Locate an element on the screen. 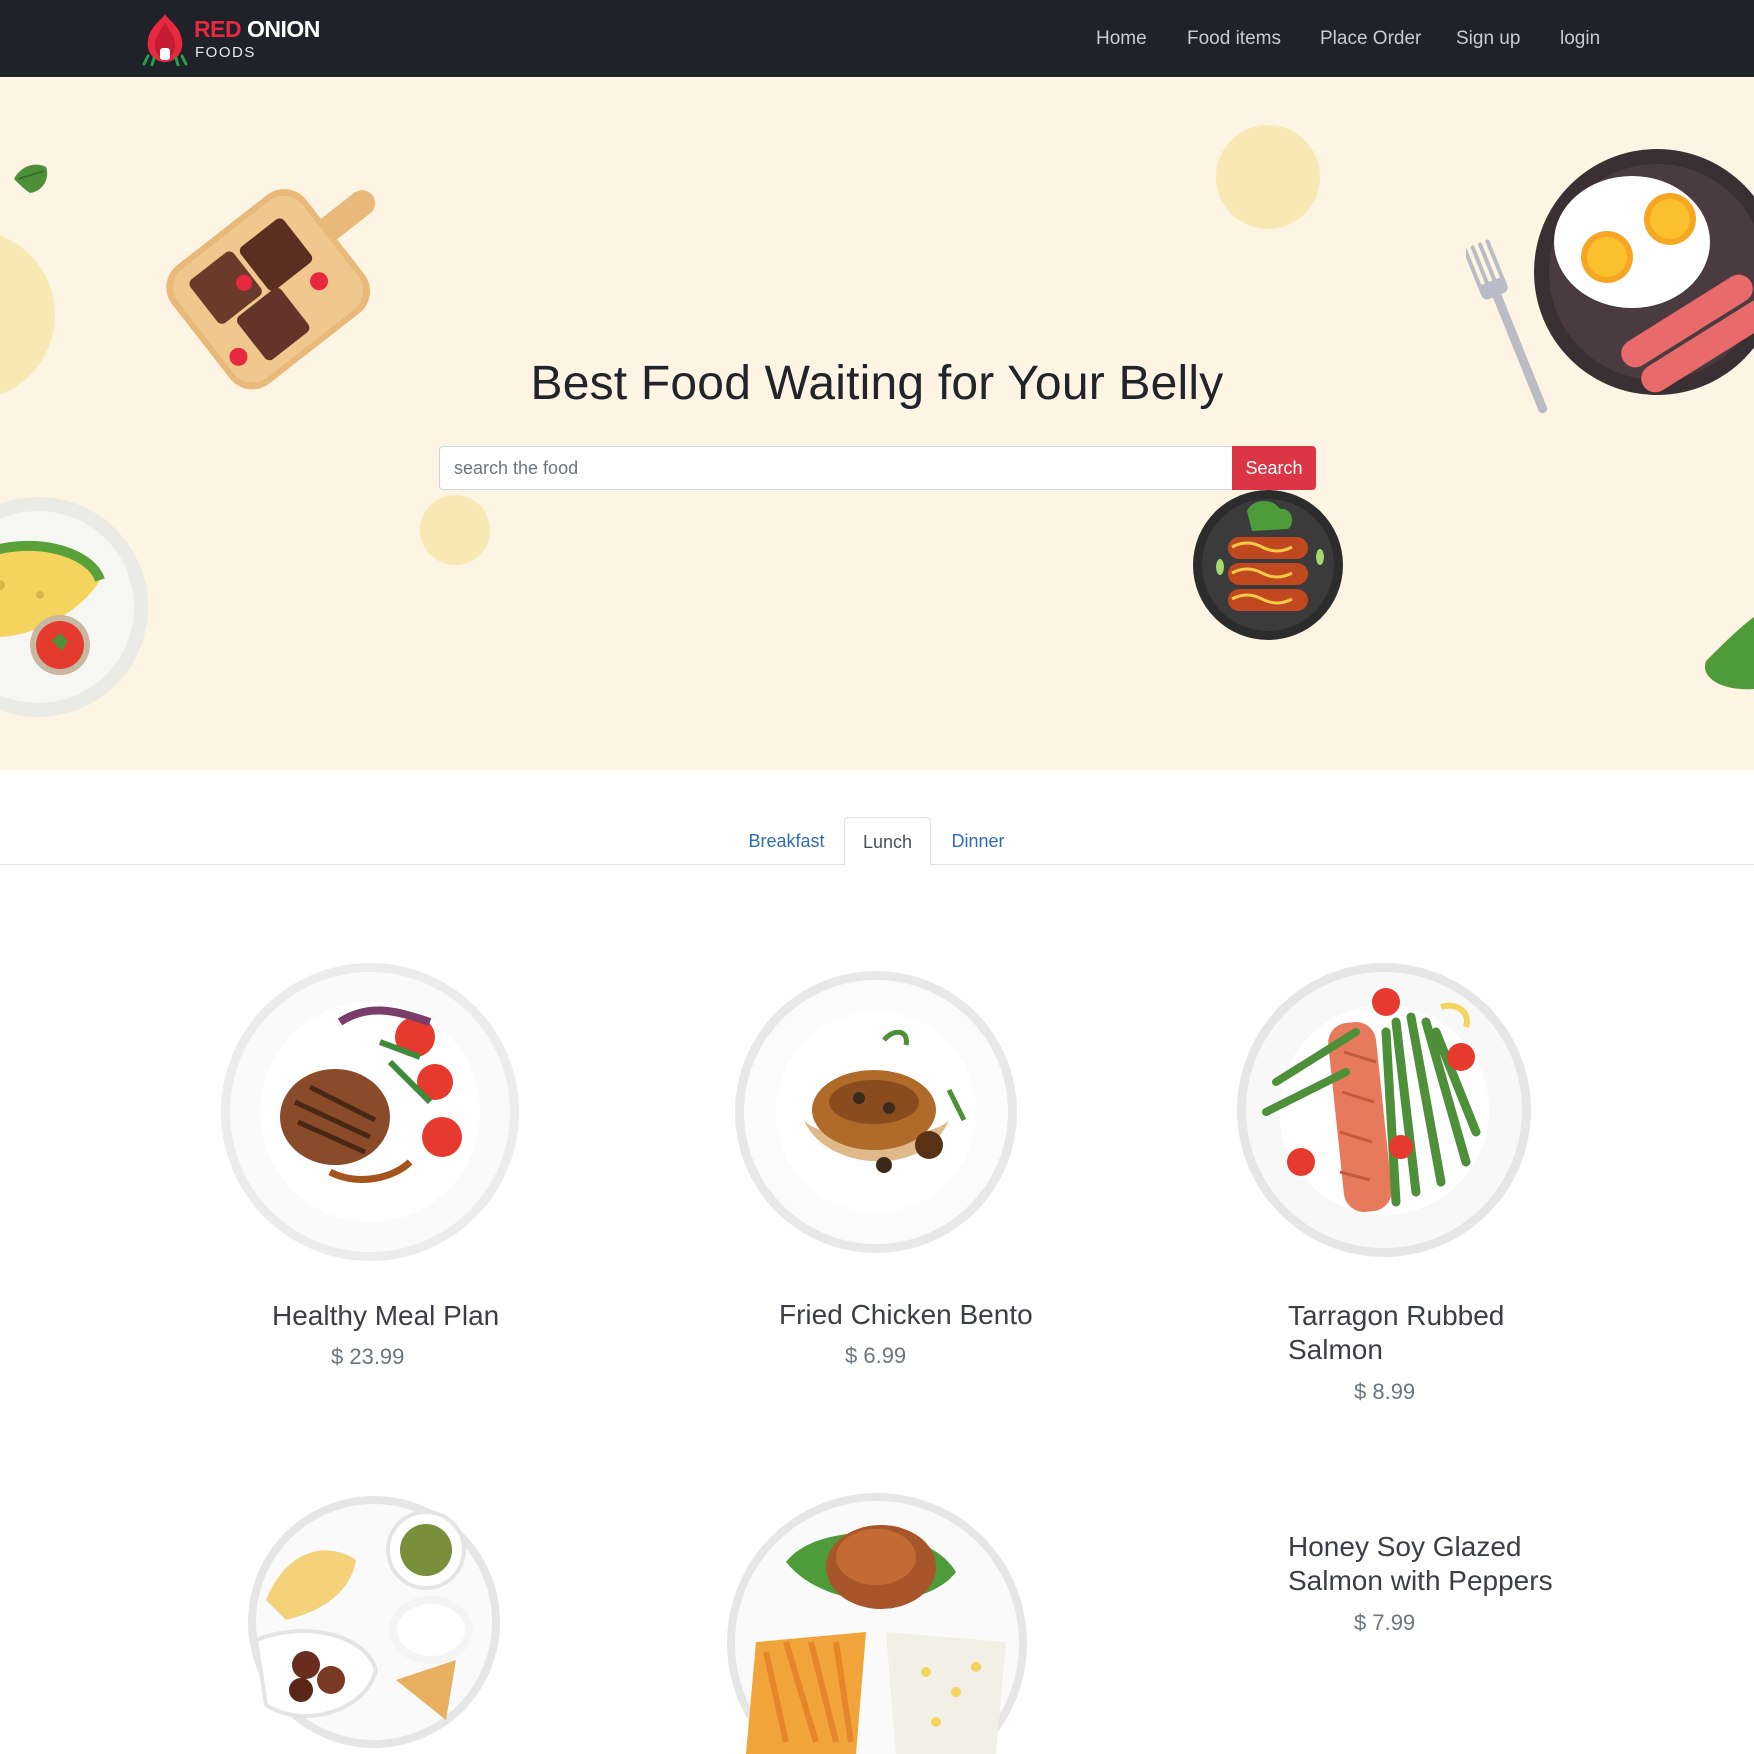 The height and width of the screenshot is (1754, 1754). brand-name: RED ONION is located at coordinates (257, 29).